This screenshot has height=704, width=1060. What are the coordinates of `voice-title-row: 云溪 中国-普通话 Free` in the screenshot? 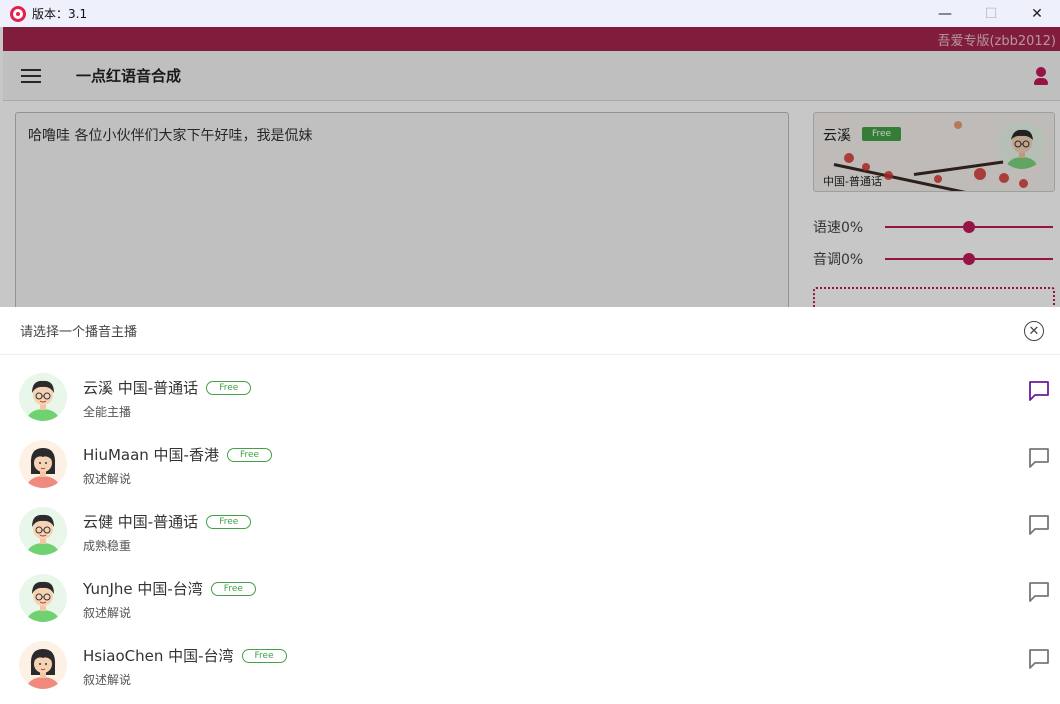 It's located at (167, 387).